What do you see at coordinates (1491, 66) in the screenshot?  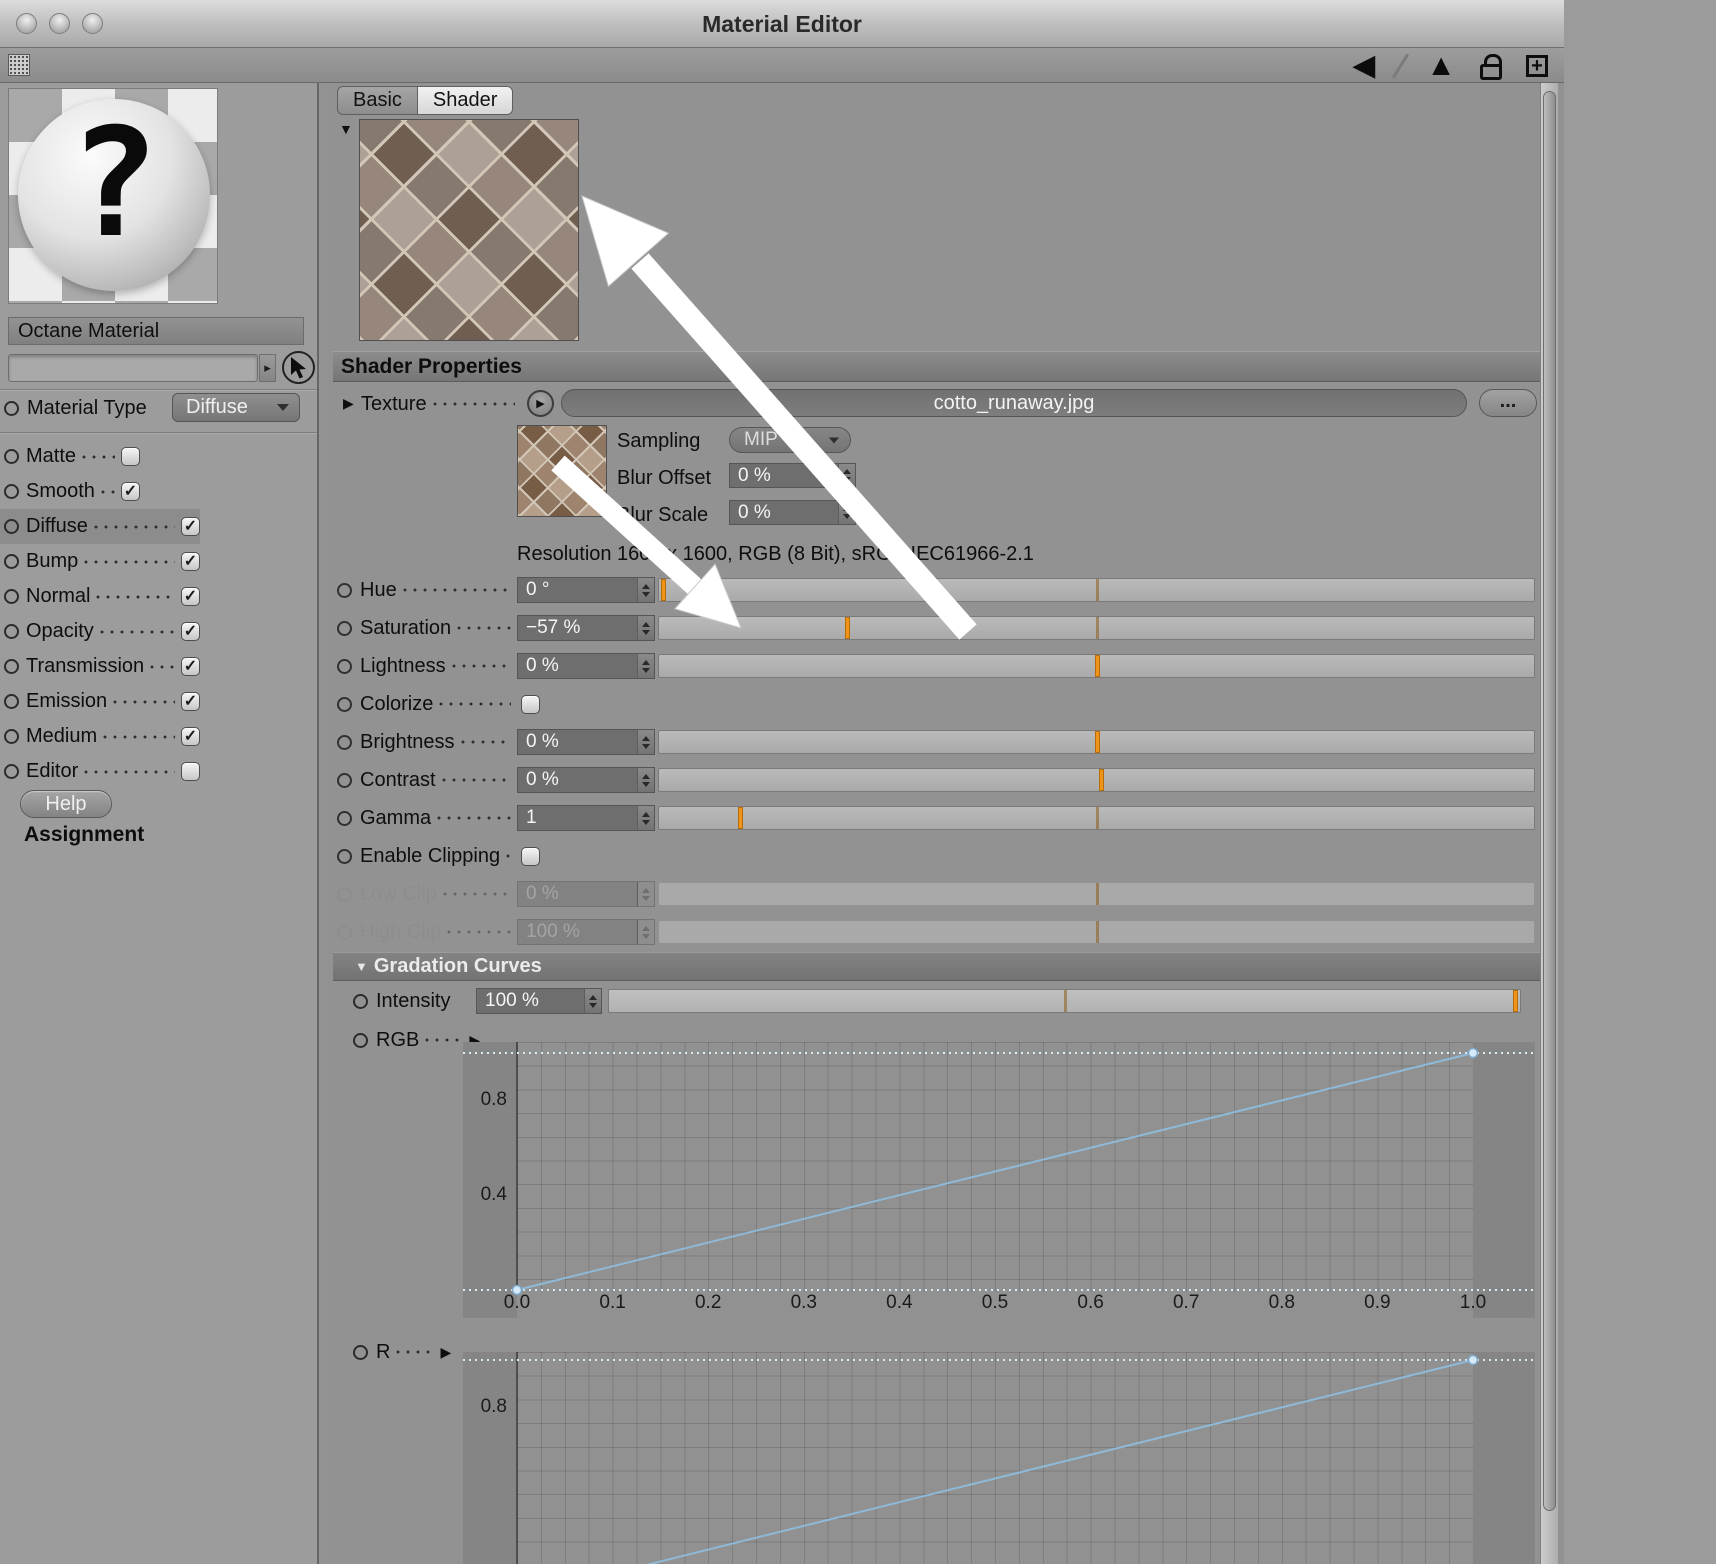 I see `lock-icon` at bounding box center [1491, 66].